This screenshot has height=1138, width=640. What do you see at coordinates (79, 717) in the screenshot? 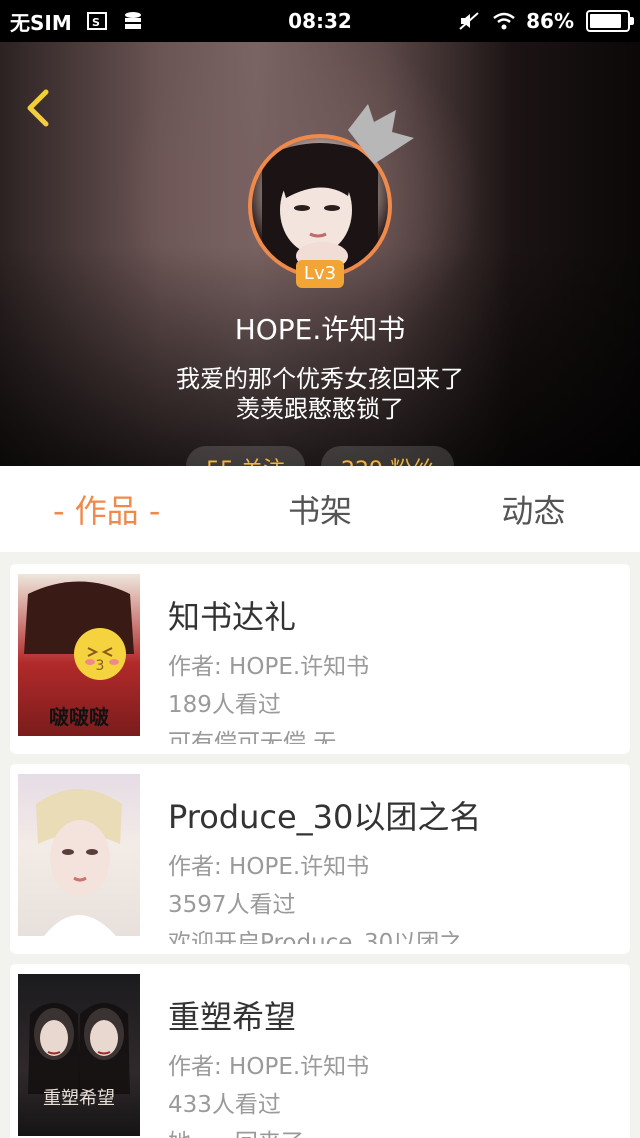
I see `cover-caption: 啵啵啵` at bounding box center [79, 717].